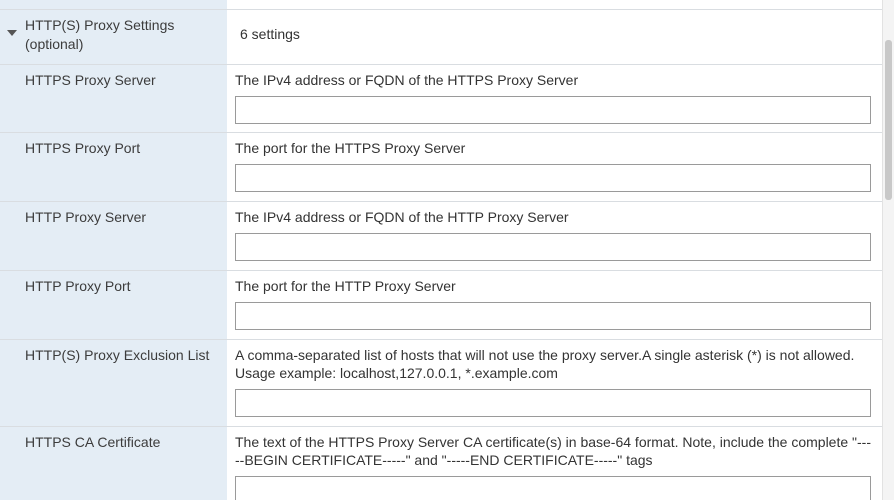  What do you see at coordinates (553, 403) in the screenshot?
I see `proxy-exclusion-list-input` at bounding box center [553, 403].